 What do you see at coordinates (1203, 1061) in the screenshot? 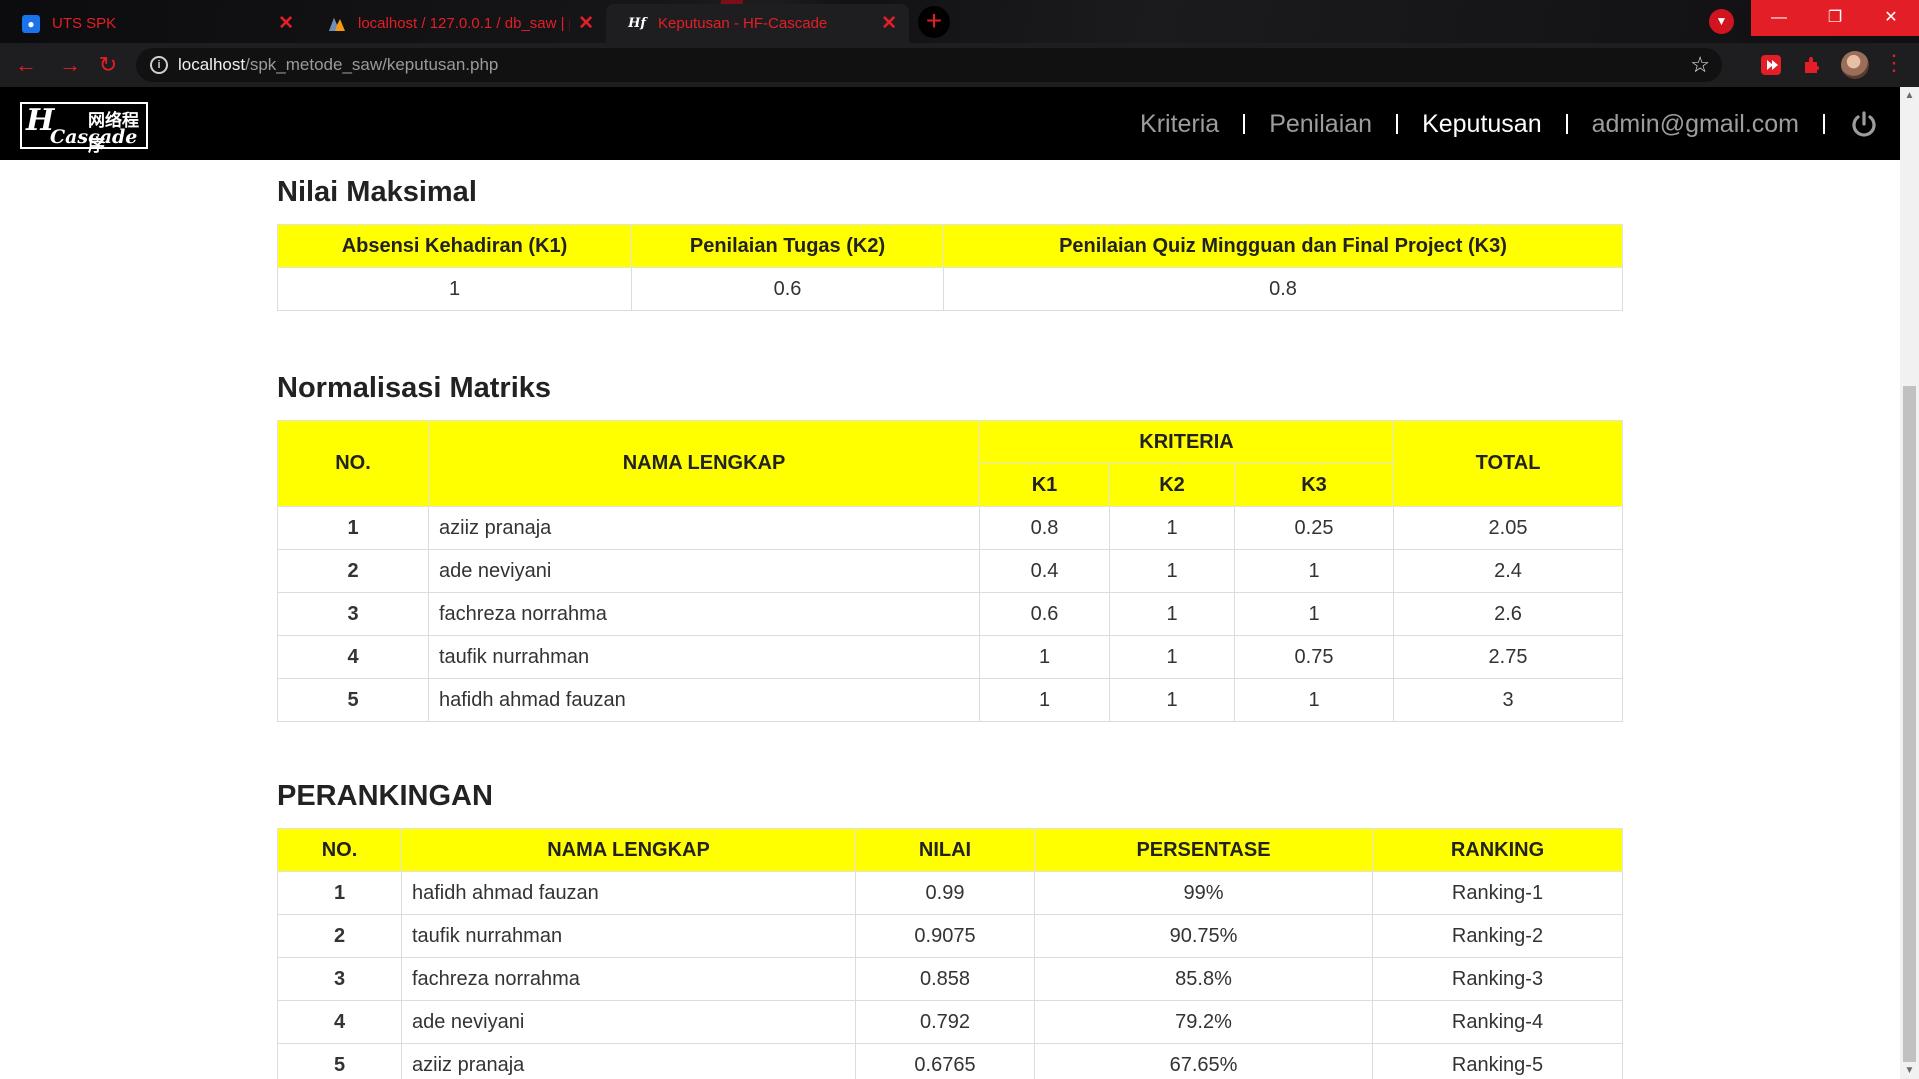
I see `cell-persentase: 67.65%` at bounding box center [1203, 1061].